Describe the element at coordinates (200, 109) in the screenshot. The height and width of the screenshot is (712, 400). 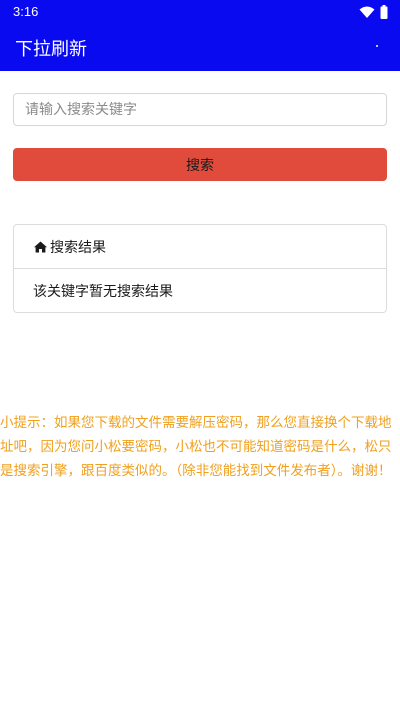
I see `search-input` at that location.